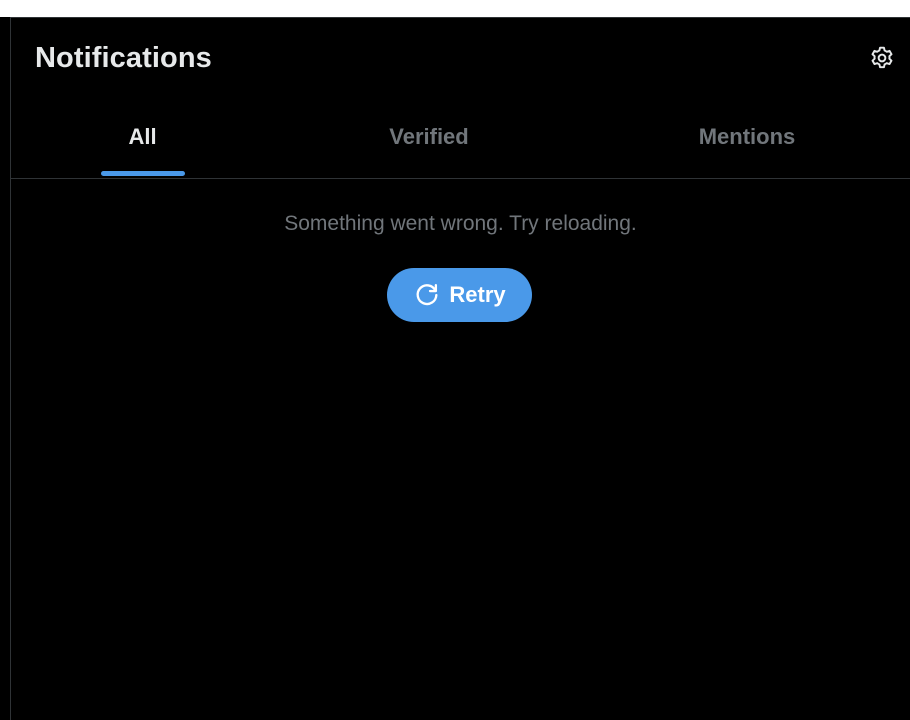 The width and height of the screenshot is (910, 720). Describe the element at coordinates (460, 223) in the screenshot. I see `error-message: Something went wrong. Try reloading.` at that location.